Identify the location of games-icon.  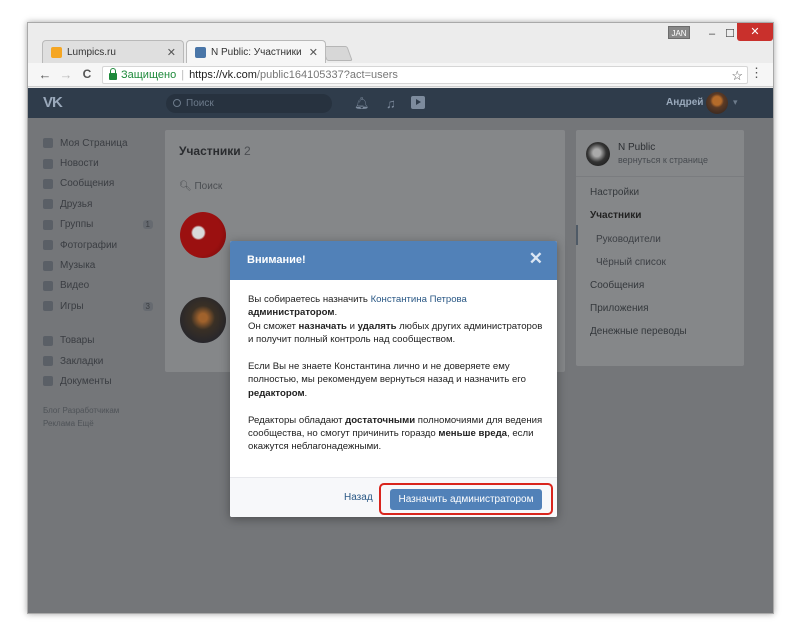
(48, 306).